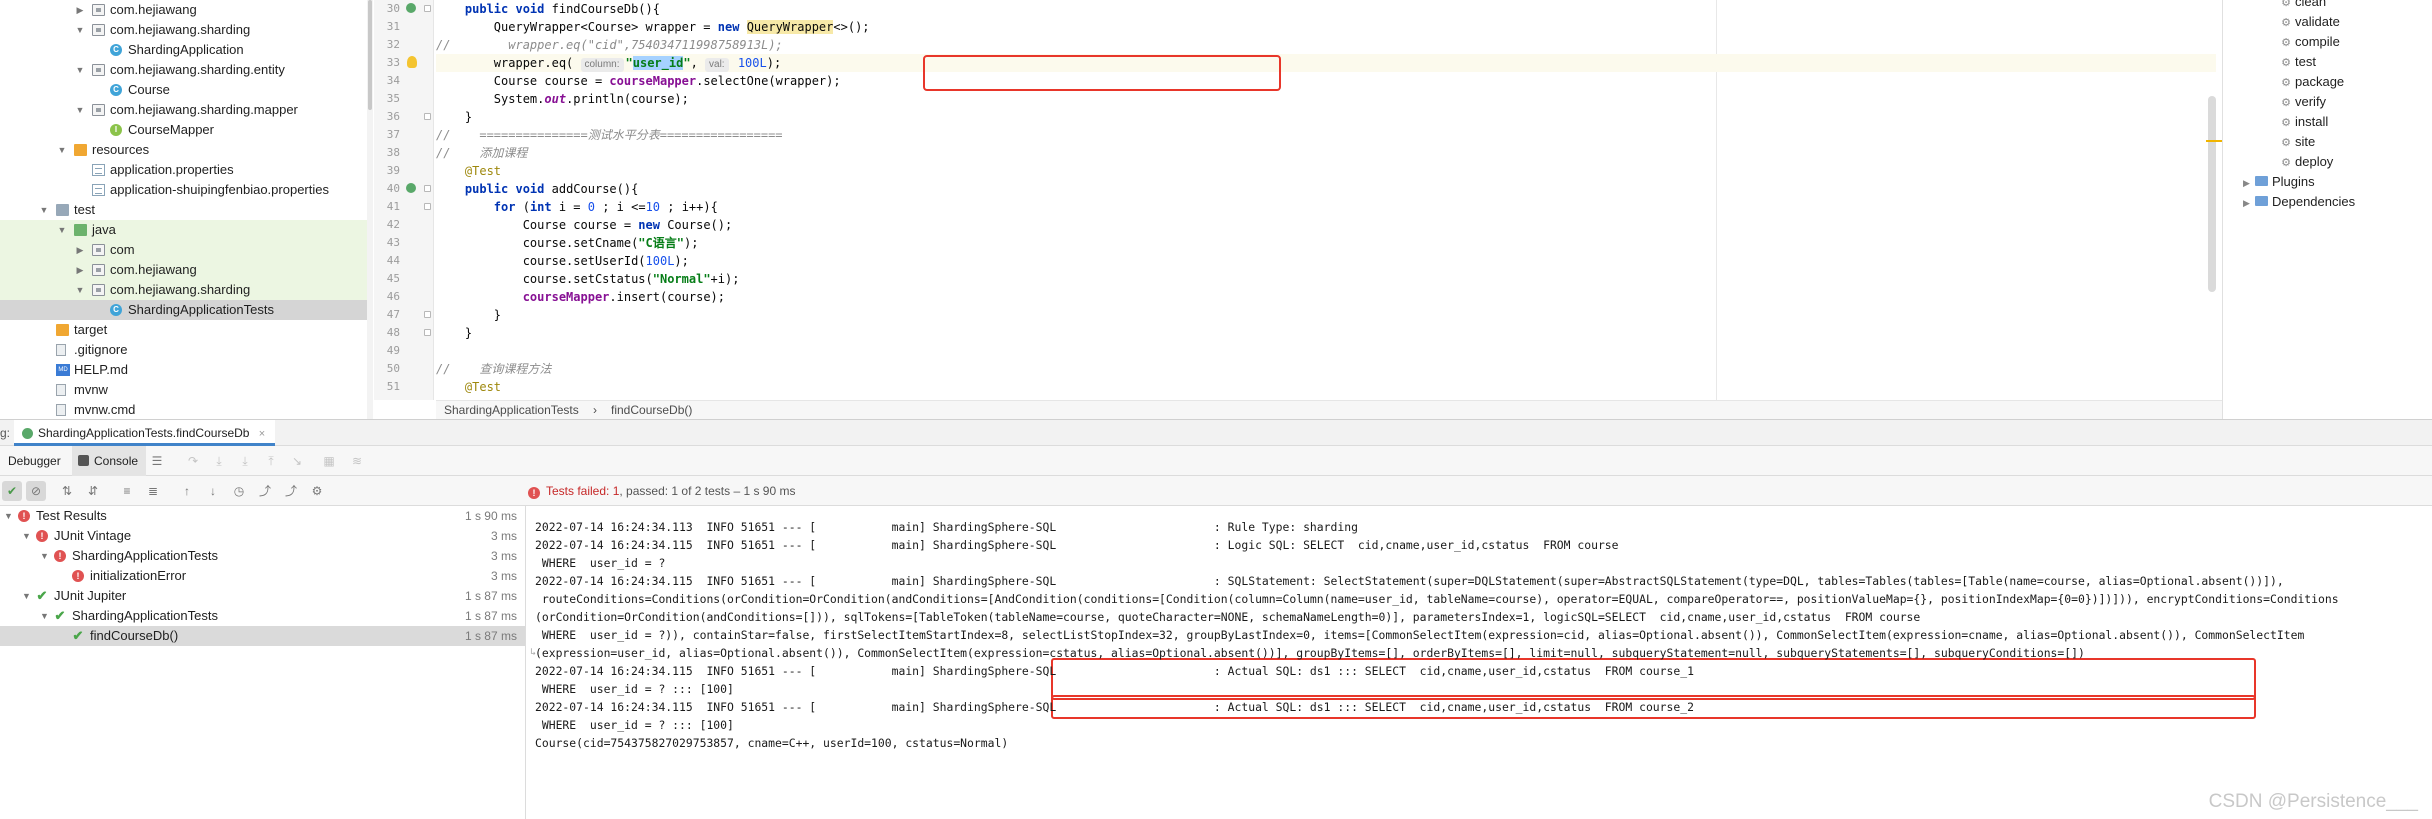  Describe the element at coordinates (184, 230) in the screenshot. I see `tree-item: ▼ java` at that location.